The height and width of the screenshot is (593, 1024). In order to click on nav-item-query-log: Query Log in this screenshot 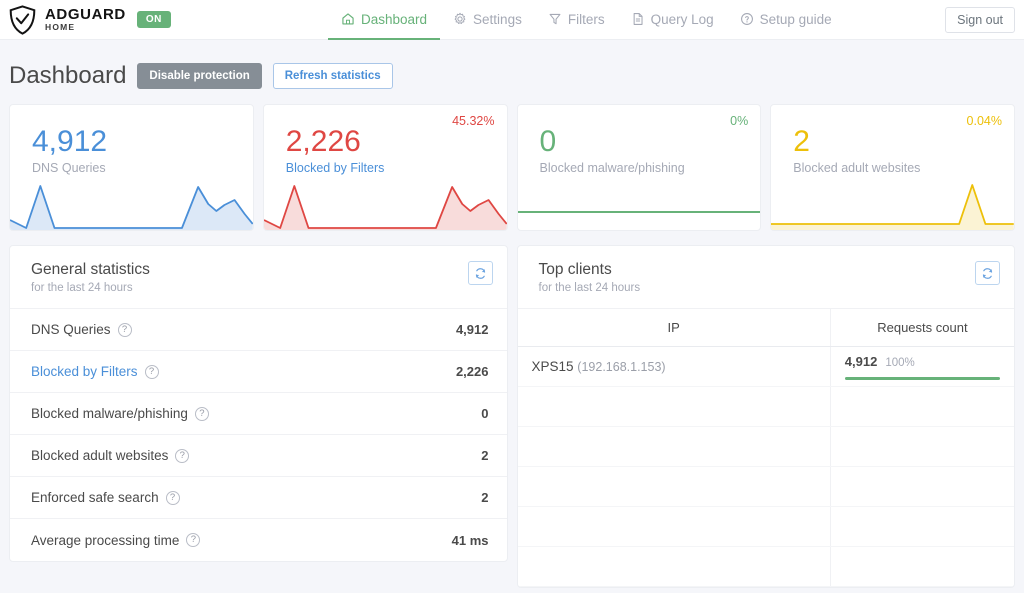, I will do `click(672, 20)`.